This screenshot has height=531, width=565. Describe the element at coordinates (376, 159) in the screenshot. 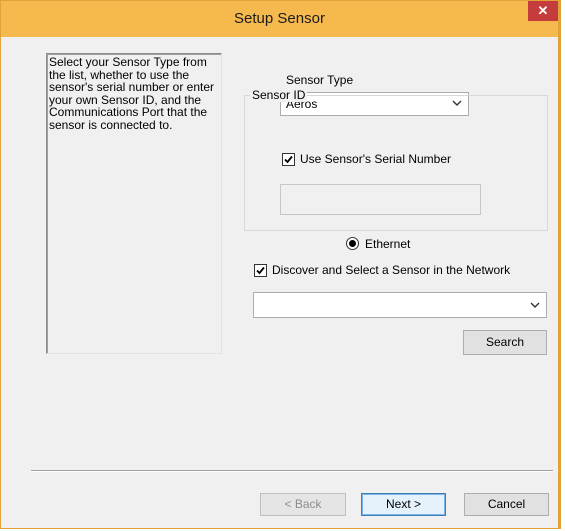

I see `use-serial-label: Use Sensor's Serial Number` at that location.